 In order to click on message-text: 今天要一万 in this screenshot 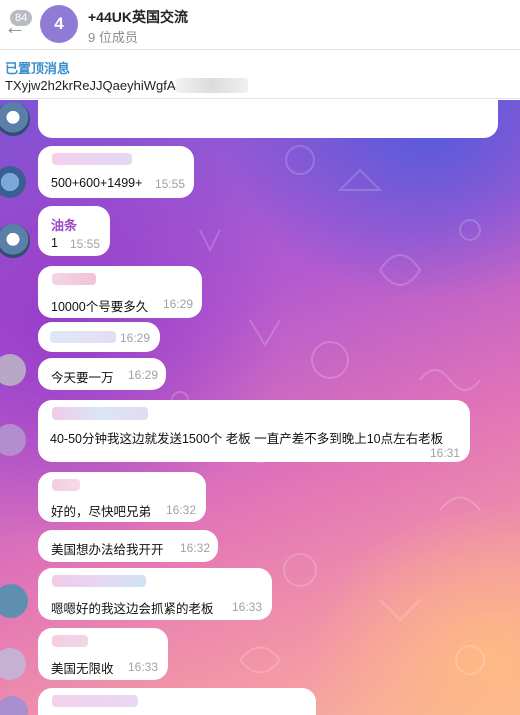, I will do `click(82, 378)`.